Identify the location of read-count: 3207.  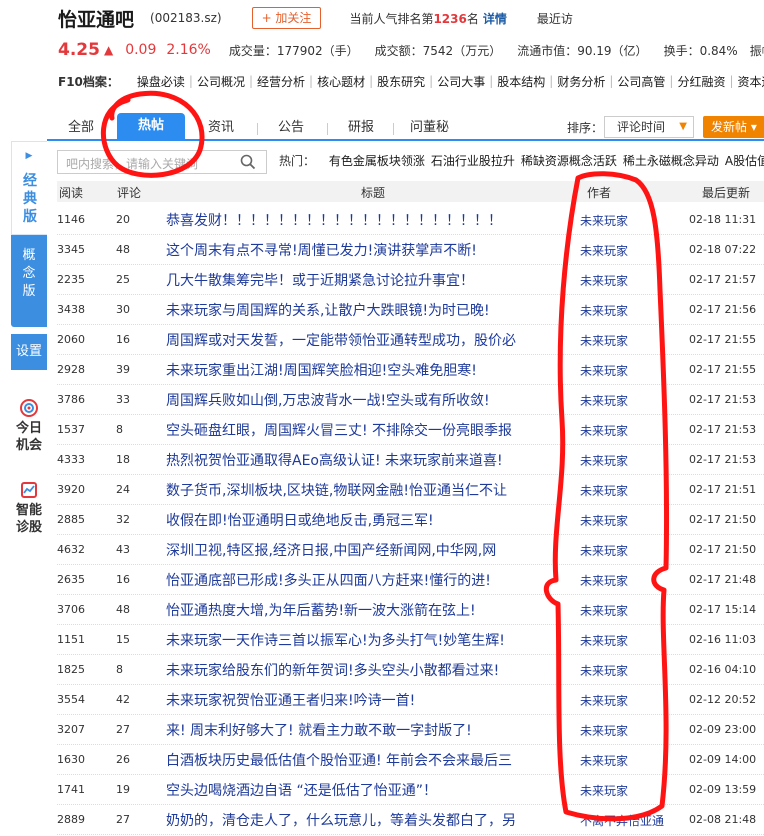
(71, 729).